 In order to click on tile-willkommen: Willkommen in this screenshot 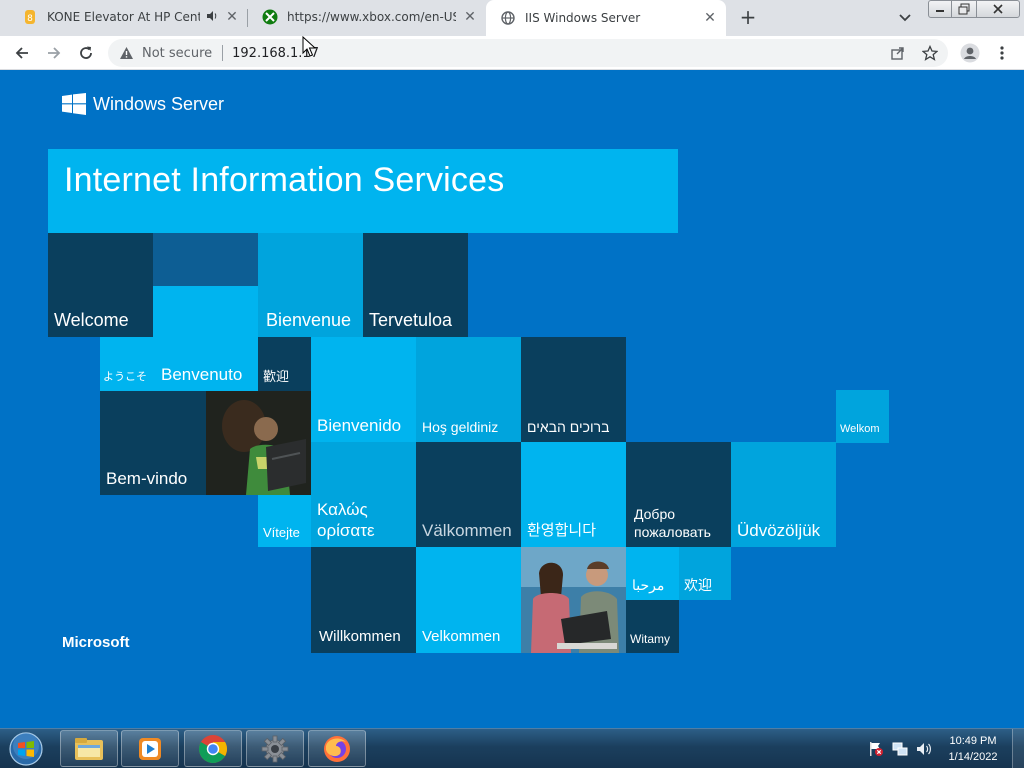, I will do `click(363, 600)`.